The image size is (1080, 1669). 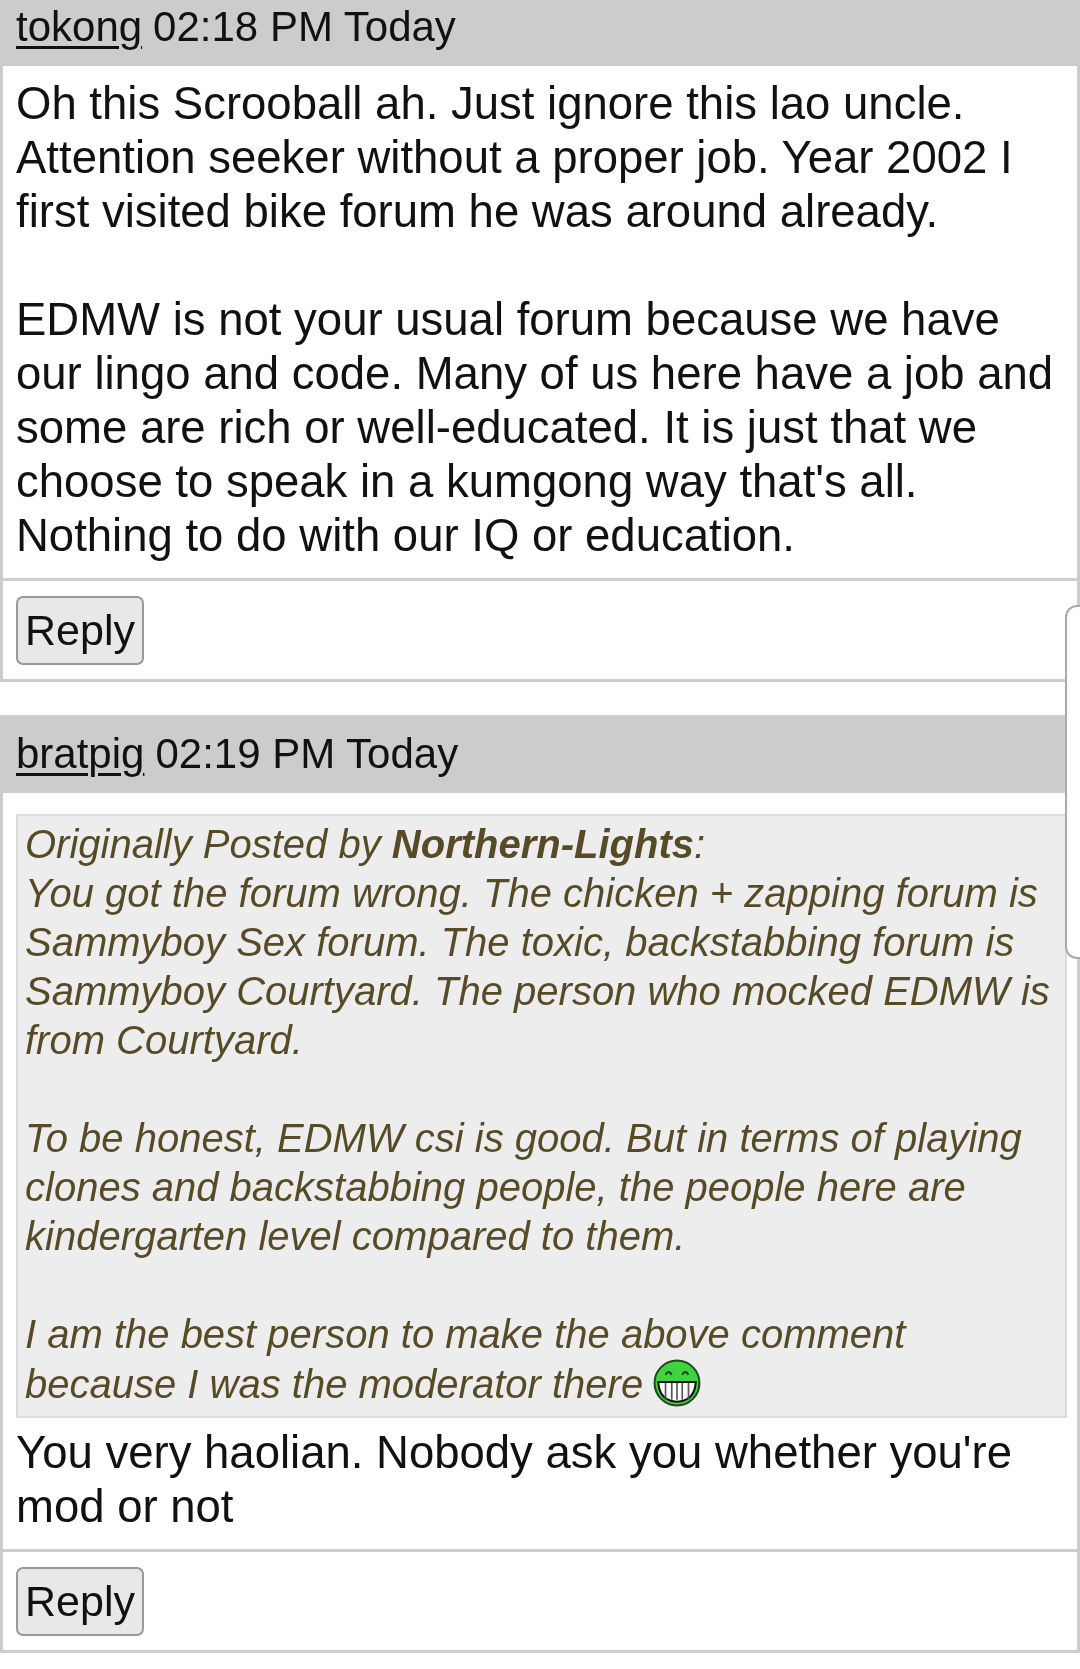 I want to click on username-link: bratpig, so click(x=80, y=754).